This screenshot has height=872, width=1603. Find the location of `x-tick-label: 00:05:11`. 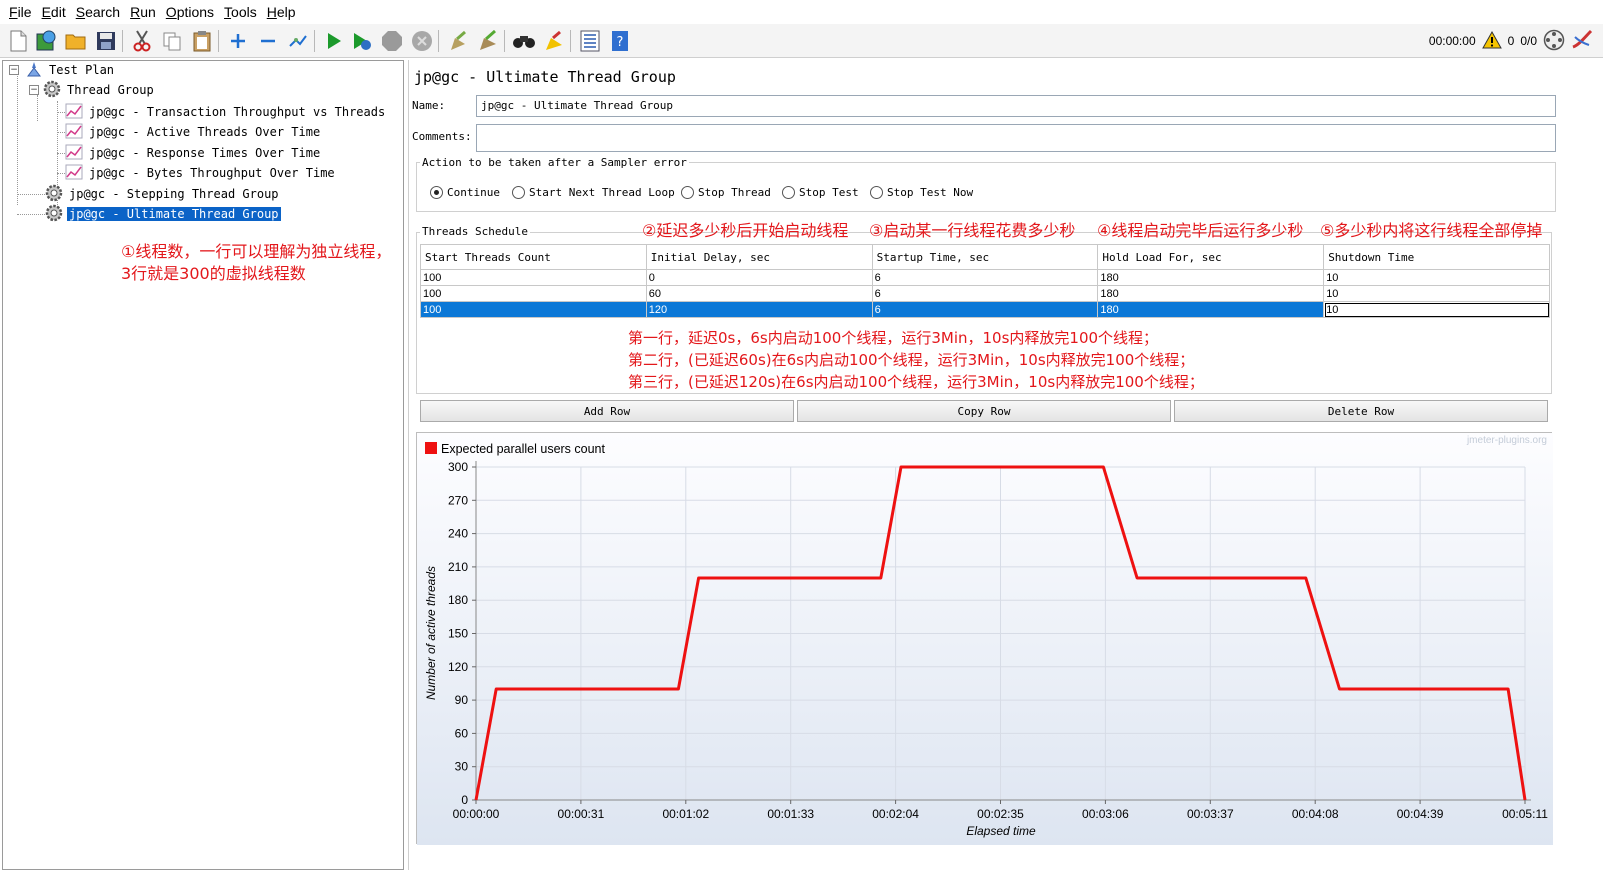

x-tick-label: 00:05:11 is located at coordinates (1525, 814).